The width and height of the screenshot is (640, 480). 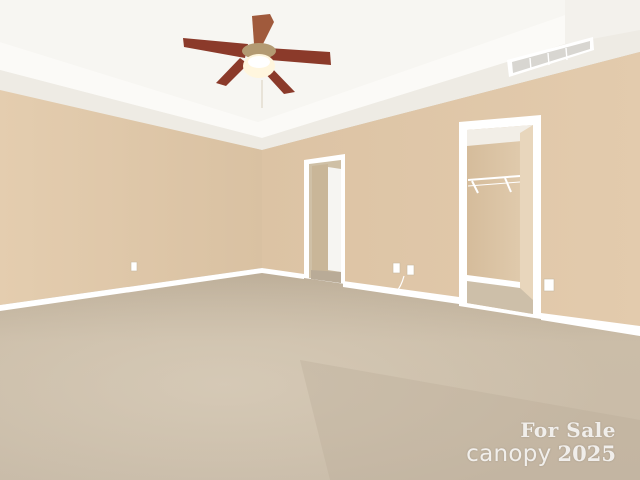 What do you see at coordinates (568, 430) in the screenshot?
I see `watermark-status-text: For Sale` at bounding box center [568, 430].